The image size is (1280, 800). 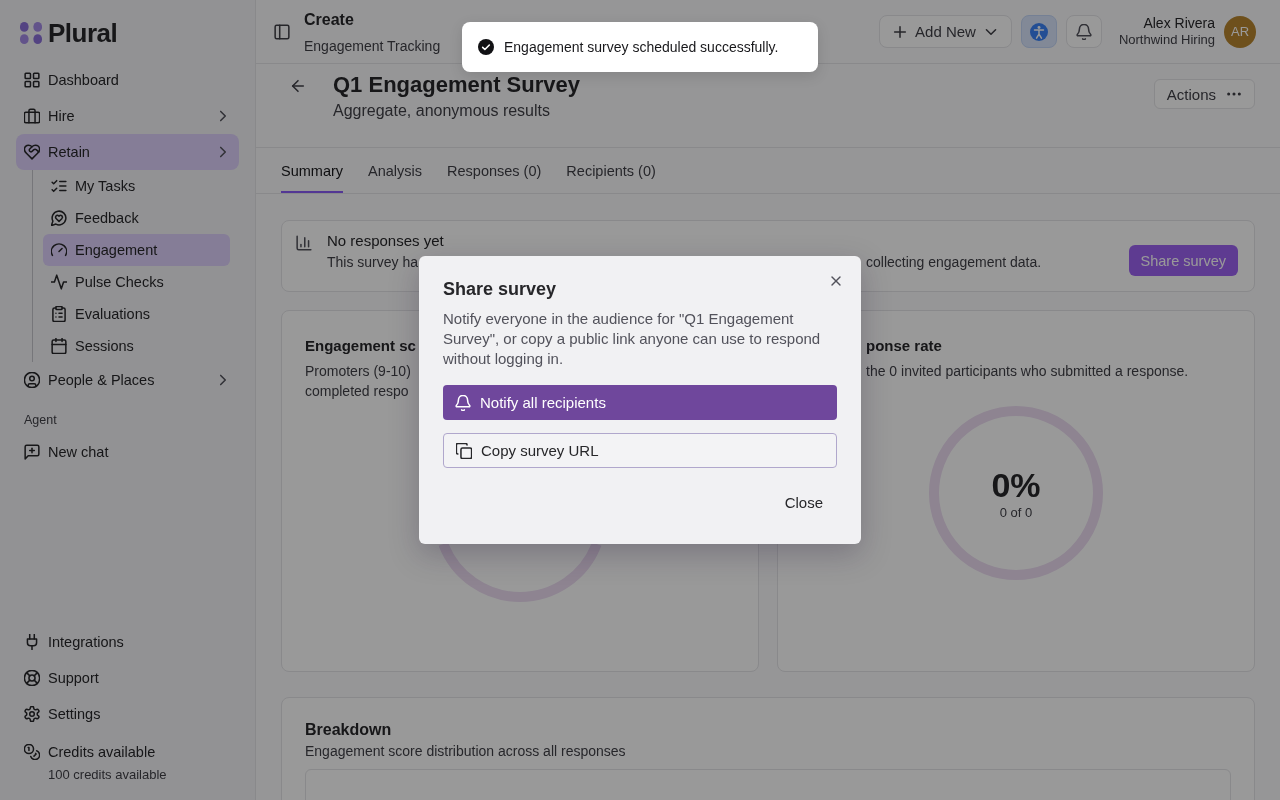 What do you see at coordinates (373, 262) in the screenshot?
I see `banner-text: This survey ha` at bounding box center [373, 262].